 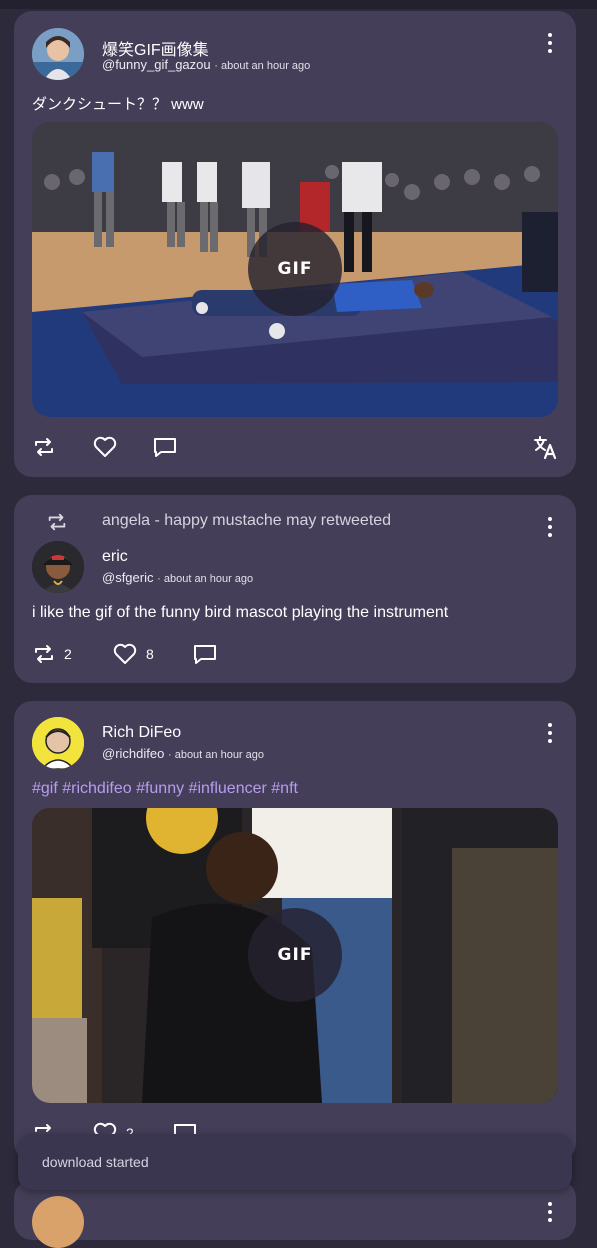 I want to click on handle-line: @funny_gif_gazou · about an hour ago, so click(x=206, y=64).